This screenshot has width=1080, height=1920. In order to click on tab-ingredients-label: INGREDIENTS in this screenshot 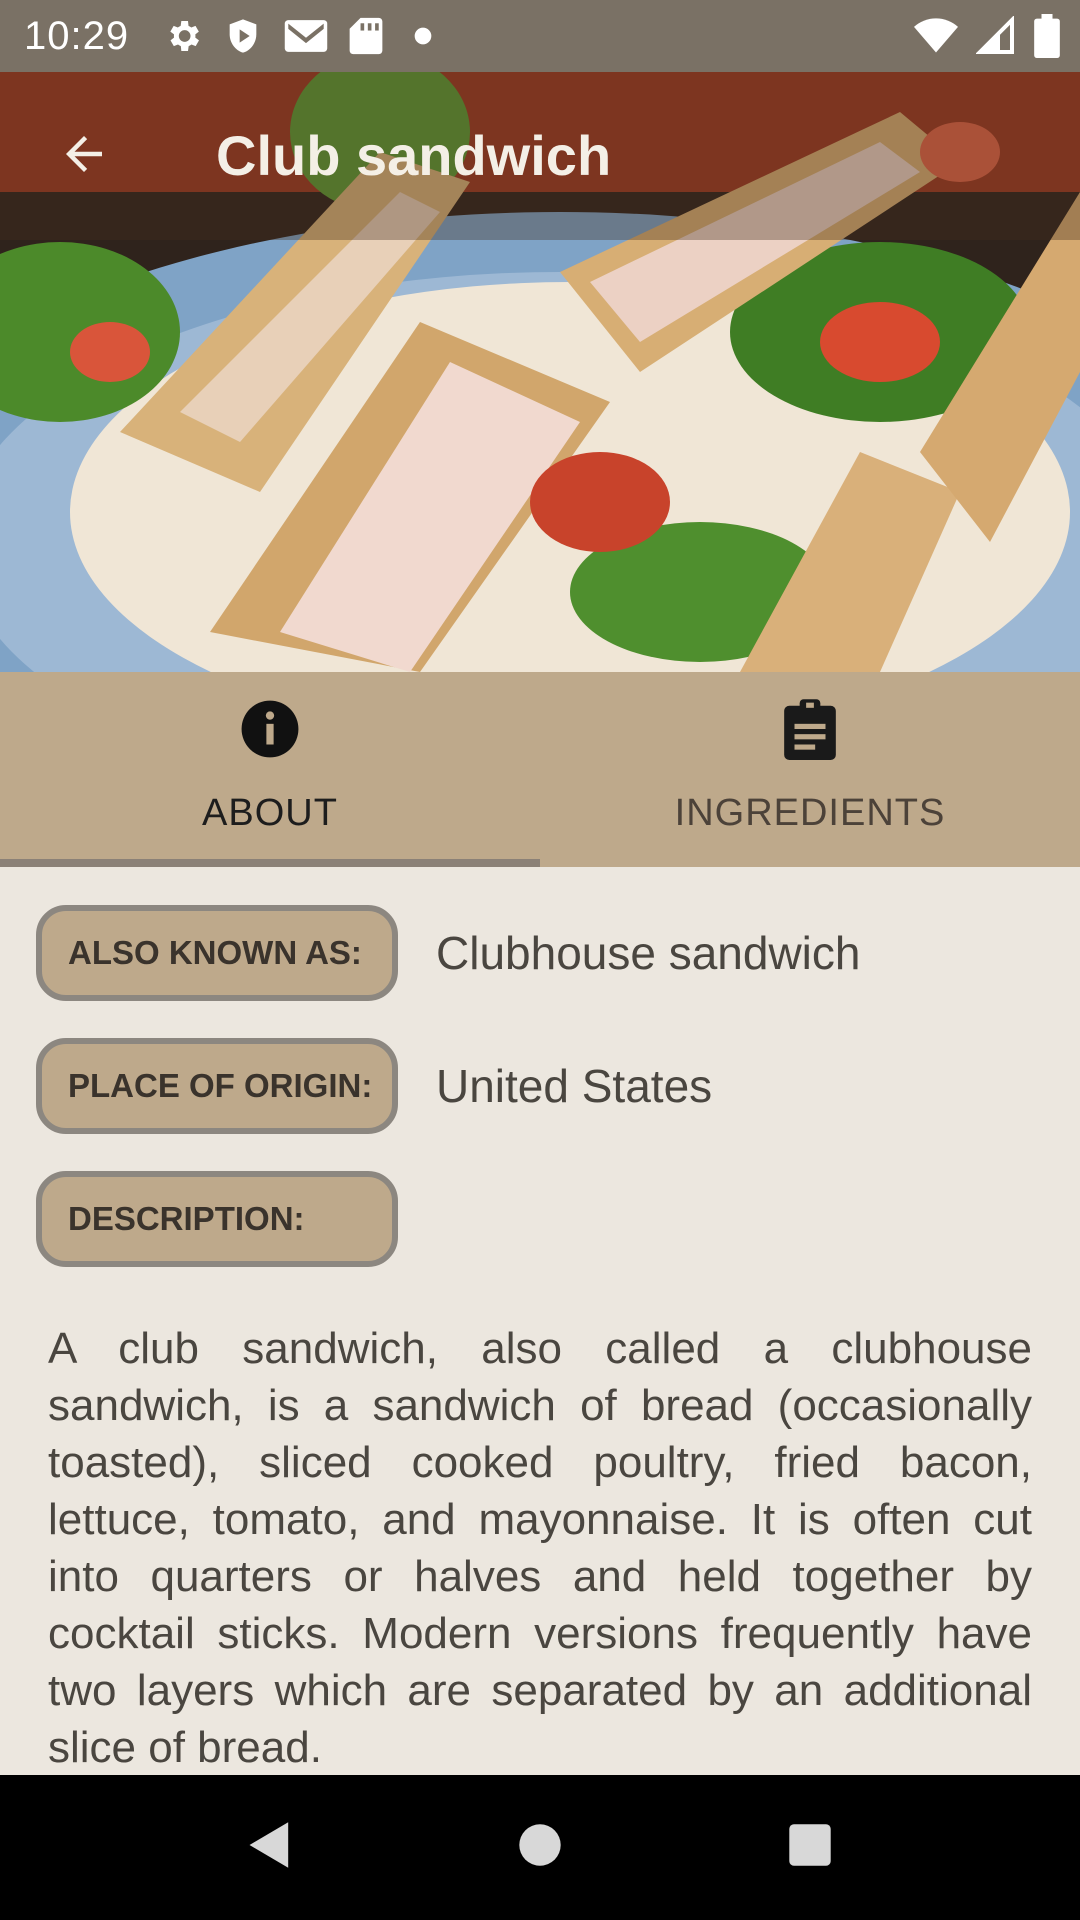, I will do `click(810, 813)`.